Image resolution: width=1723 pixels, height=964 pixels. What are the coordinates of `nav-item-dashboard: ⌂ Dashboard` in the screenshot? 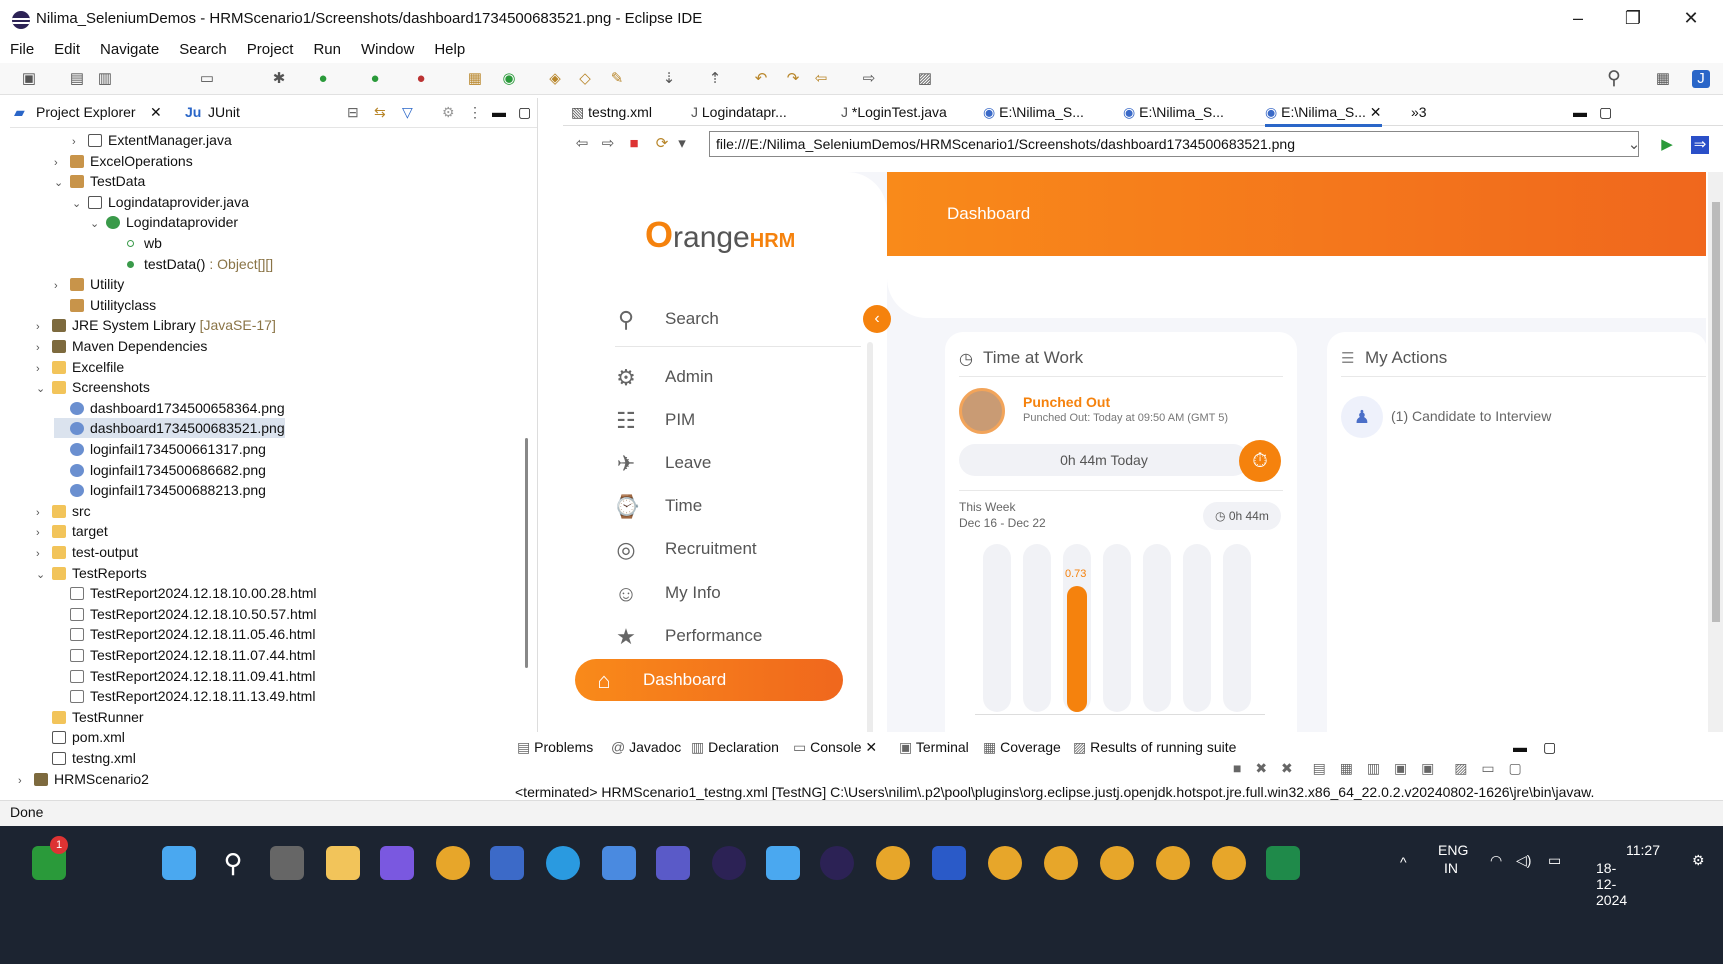 It's located at (709, 680).